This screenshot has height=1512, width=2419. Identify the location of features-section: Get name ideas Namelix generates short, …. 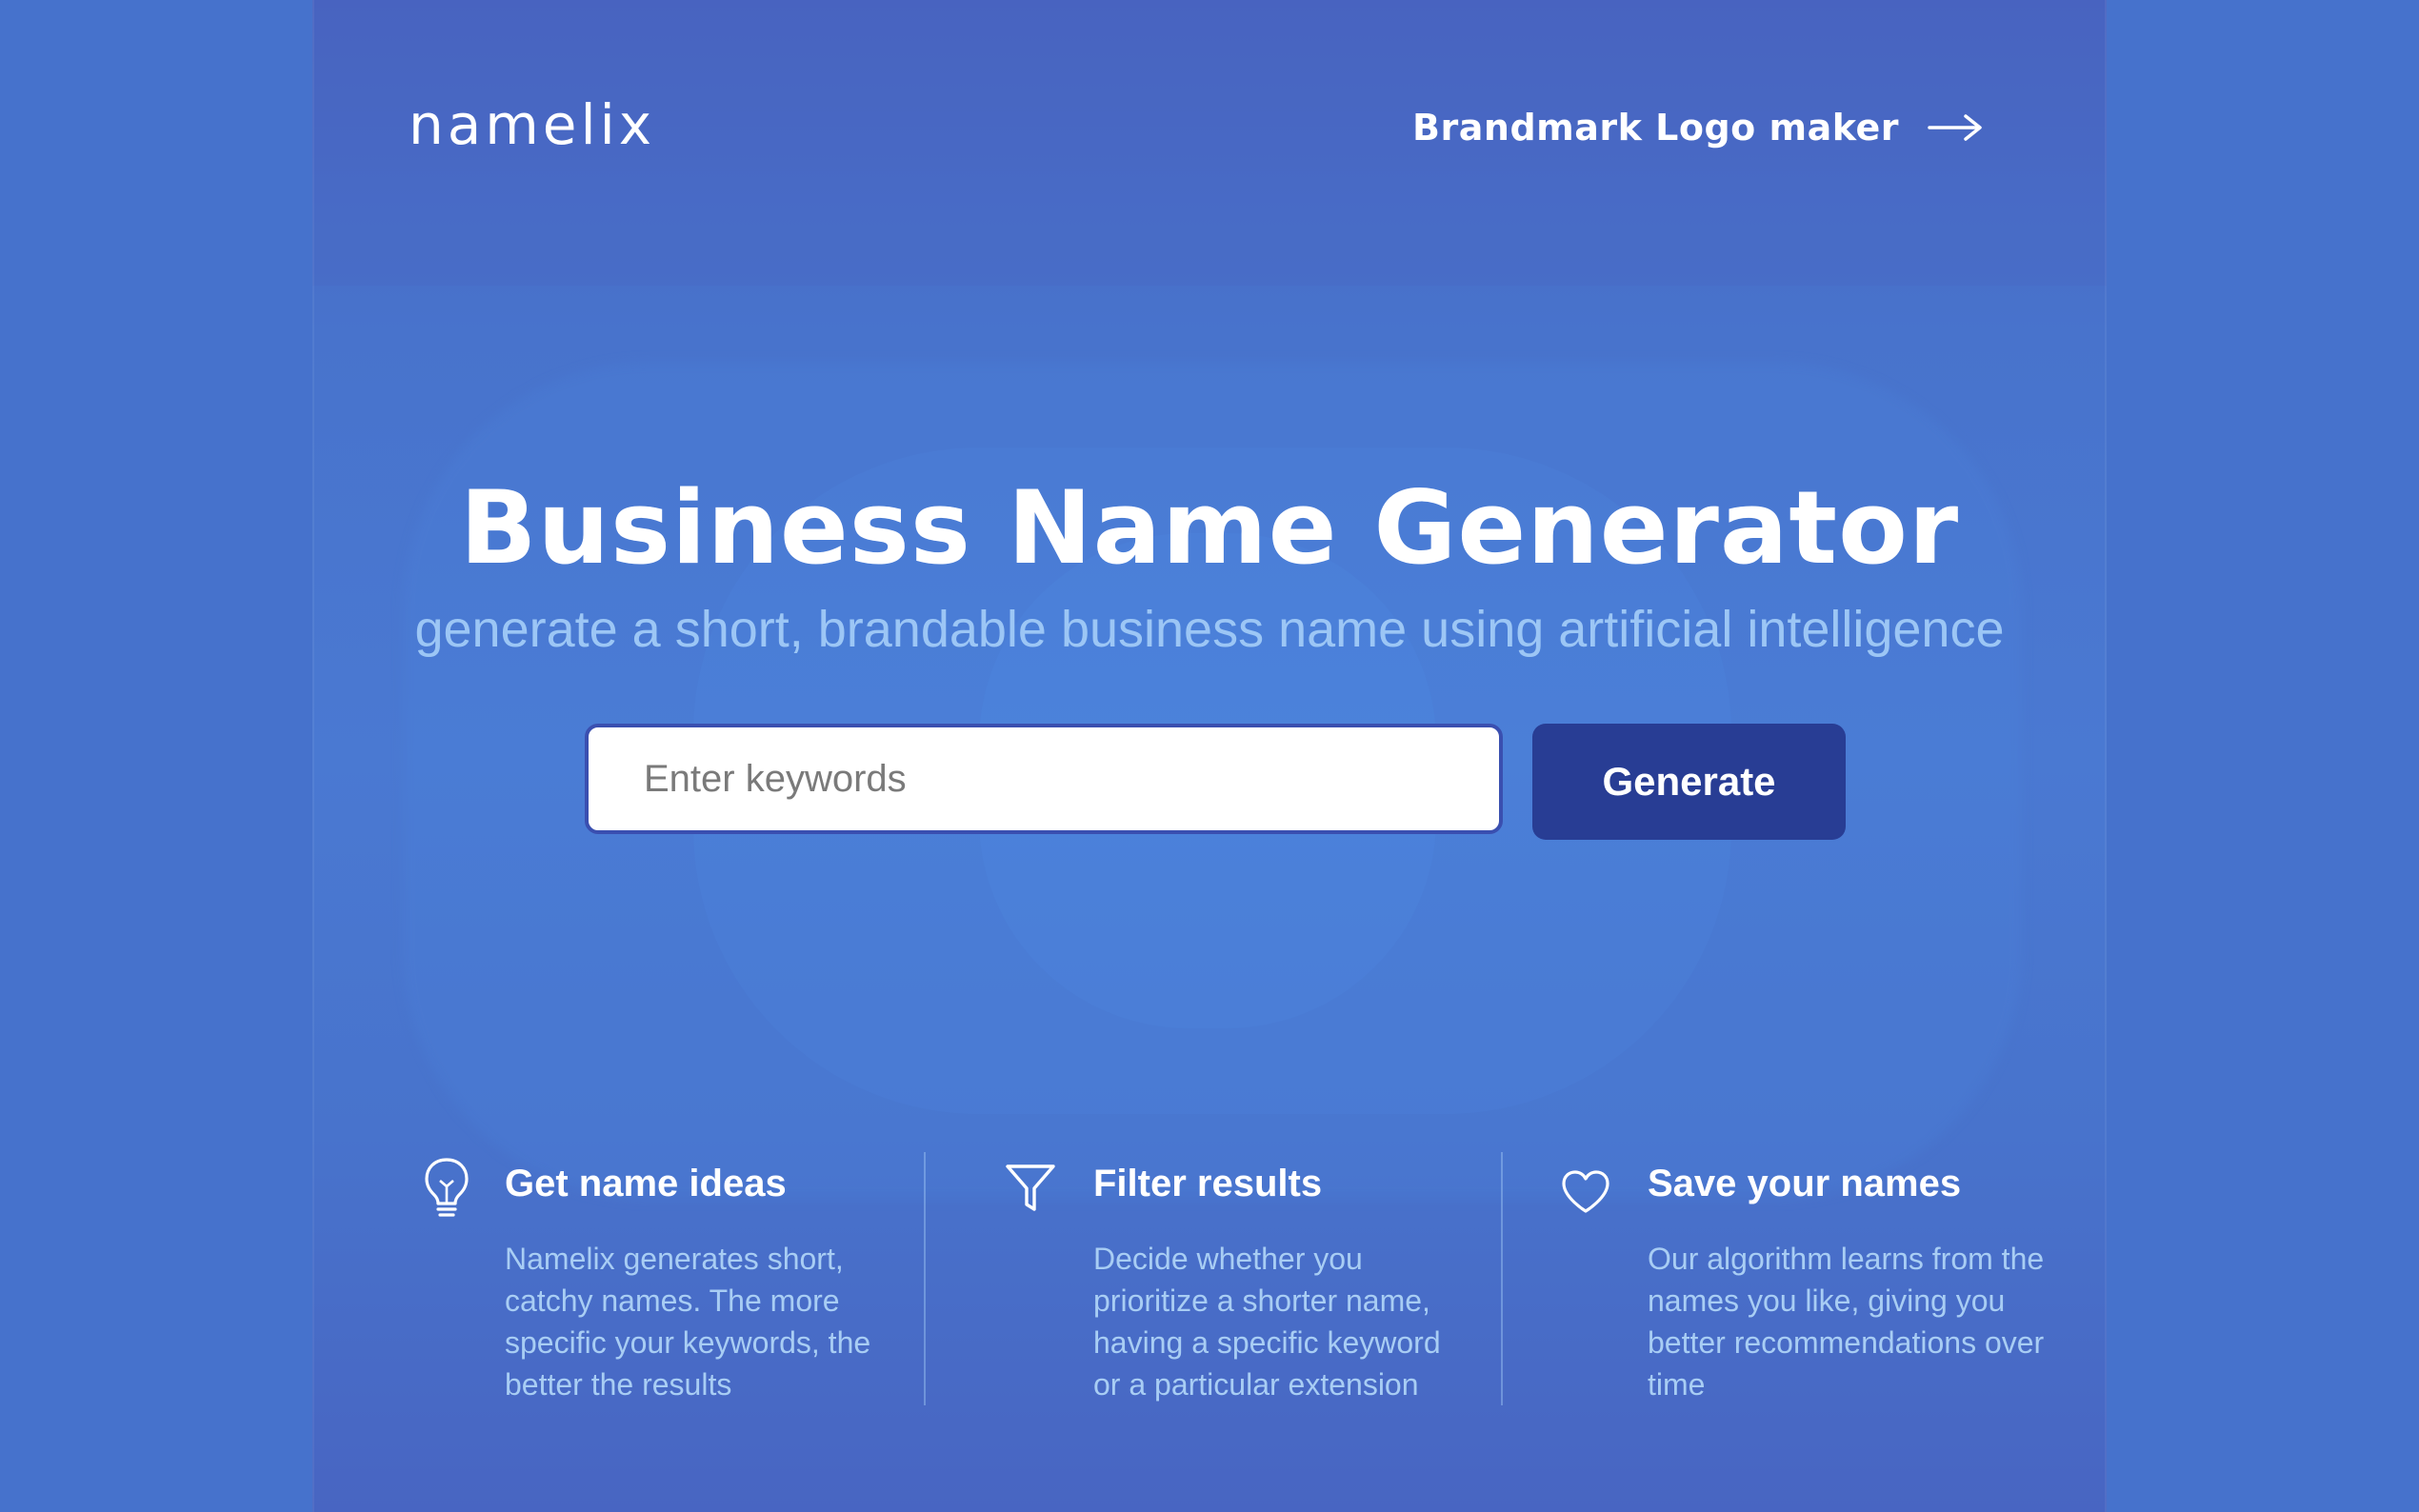
(1209, 1280).